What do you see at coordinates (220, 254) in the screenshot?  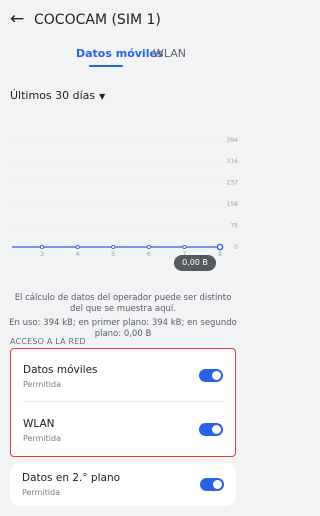 I see `x-tick-label: 8` at bounding box center [220, 254].